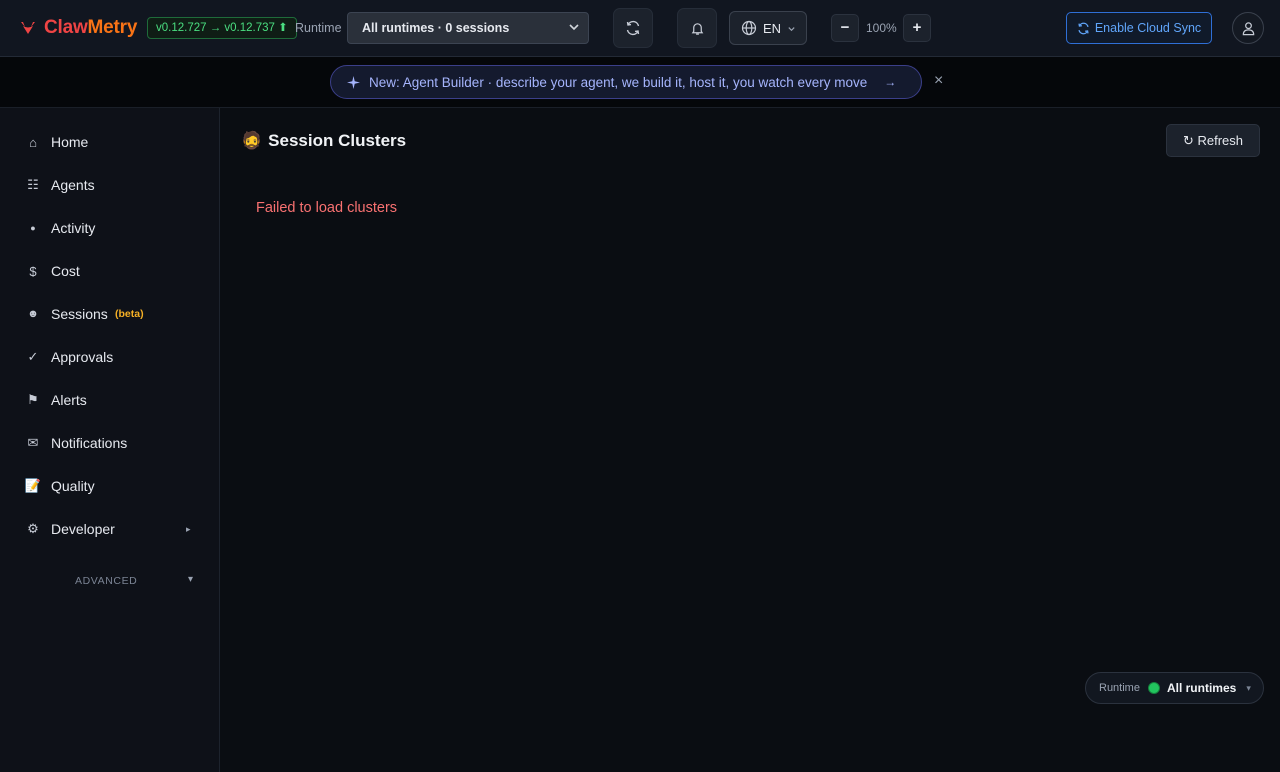 This screenshot has width=1280, height=772. What do you see at coordinates (73, 185) in the screenshot?
I see `sidebar-item-label: Agents` at bounding box center [73, 185].